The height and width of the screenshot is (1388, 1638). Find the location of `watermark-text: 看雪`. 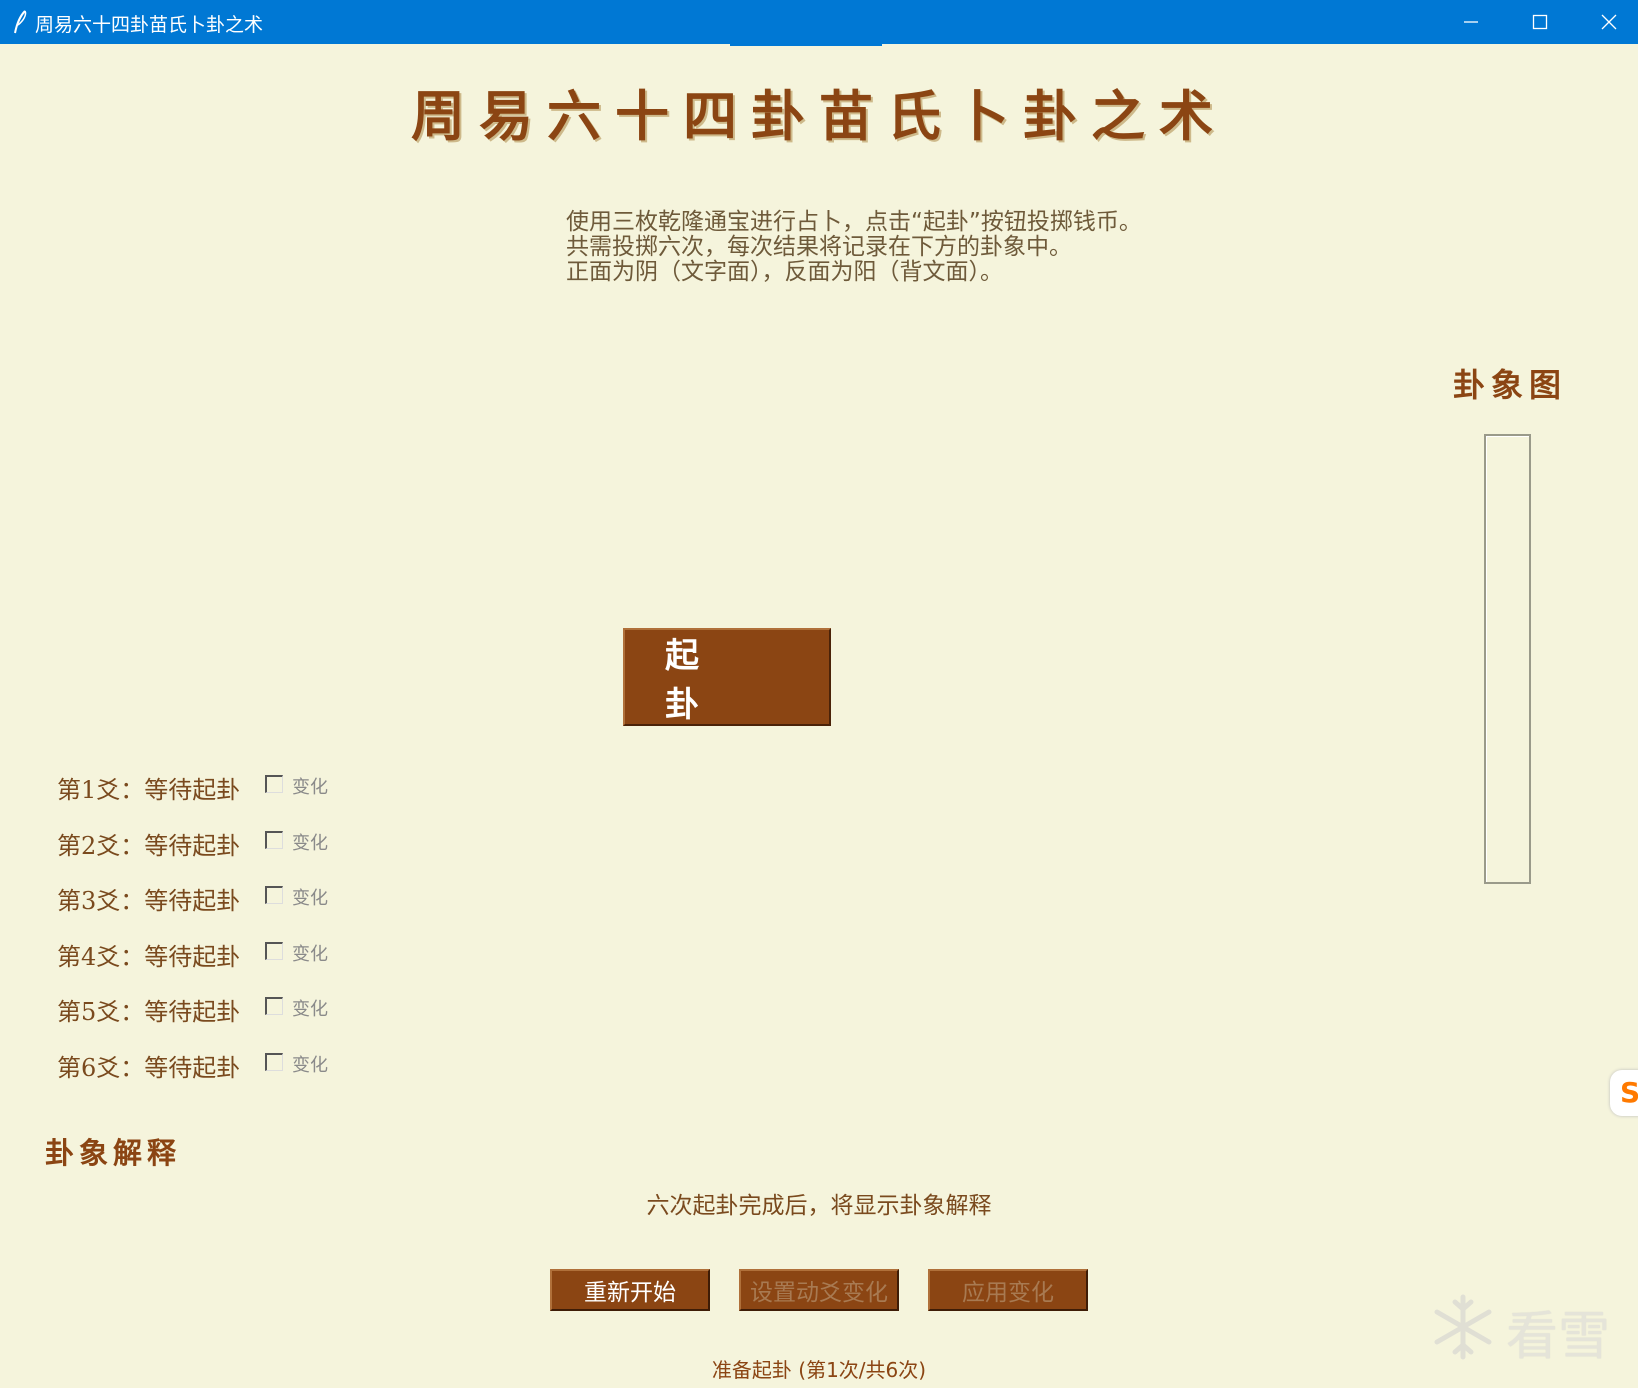

watermark-text: 看雪 is located at coordinates (1558, 1337).